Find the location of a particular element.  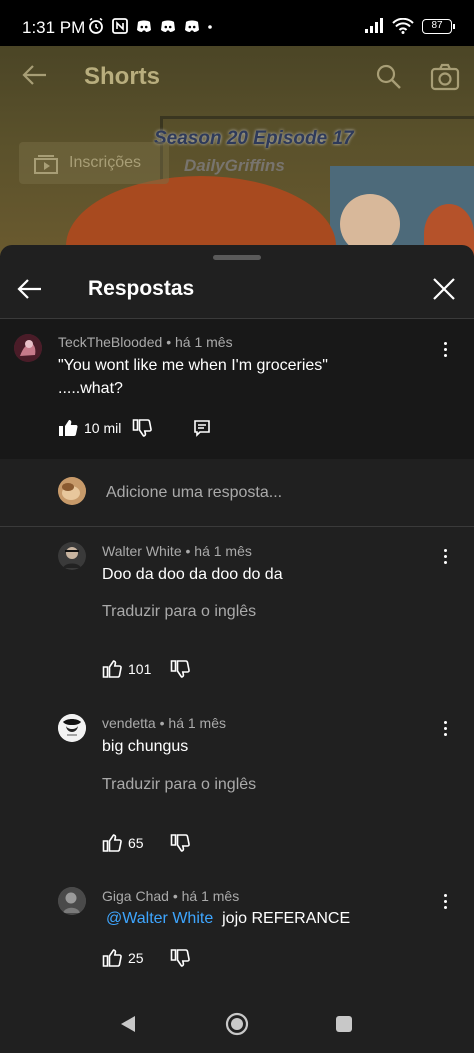

like-count: 10 mil is located at coordinates (103, 428).